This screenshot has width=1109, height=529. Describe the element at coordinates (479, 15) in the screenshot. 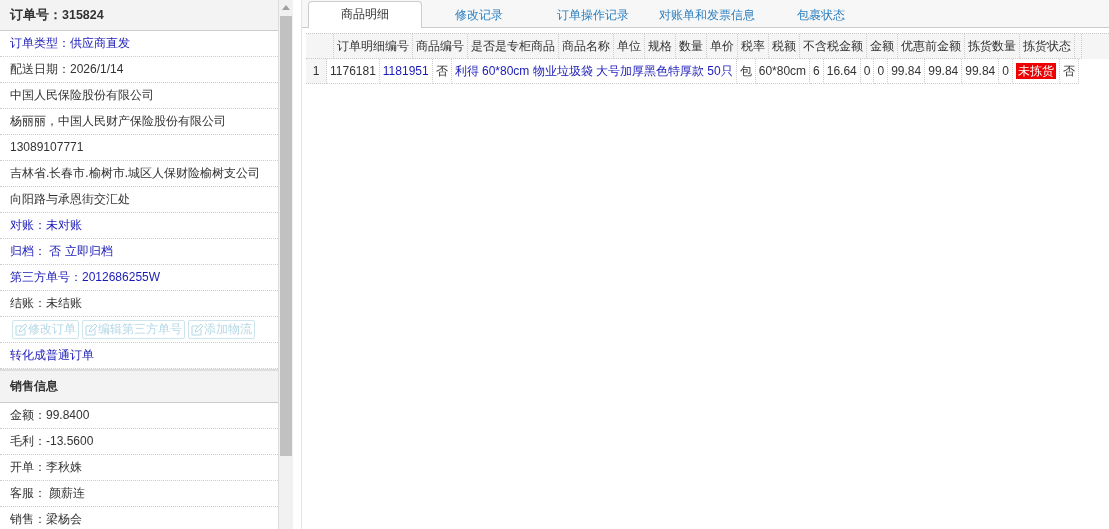

I see `tab: 修改记录` at that location.